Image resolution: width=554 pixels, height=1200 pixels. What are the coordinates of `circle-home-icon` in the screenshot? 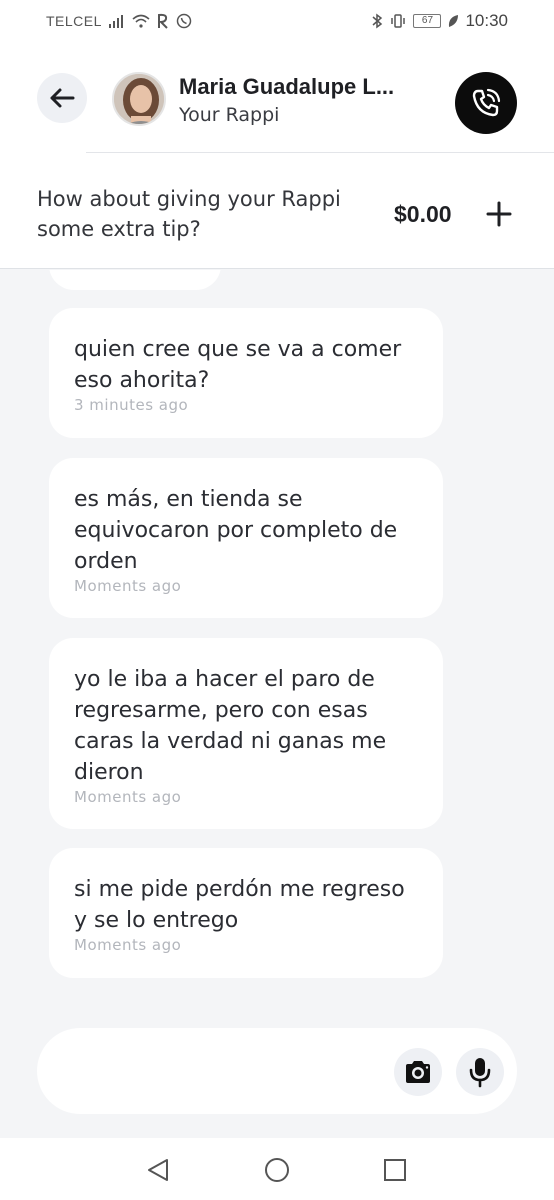 It's located at (277, 1170).